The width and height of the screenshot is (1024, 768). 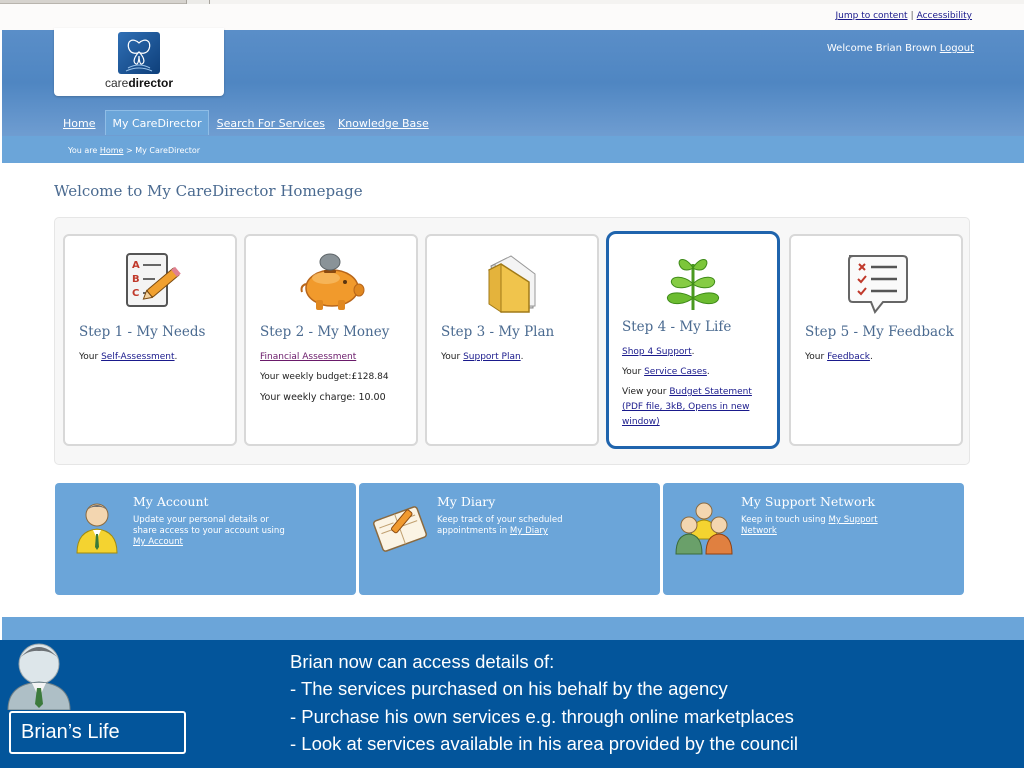 I want to click on step-line: Your Support Plan., so click(x=517, y=357).